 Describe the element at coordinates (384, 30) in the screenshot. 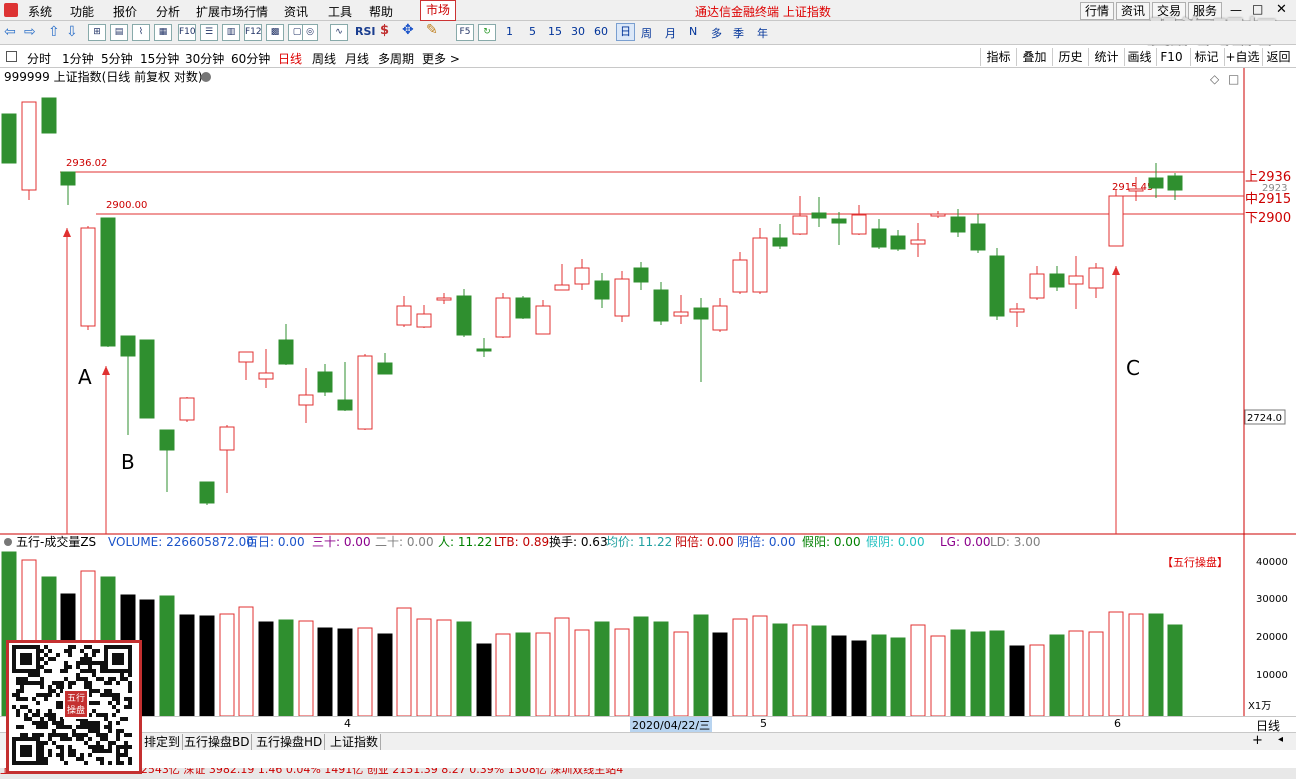

I see `dollar-icon: $` at that location.